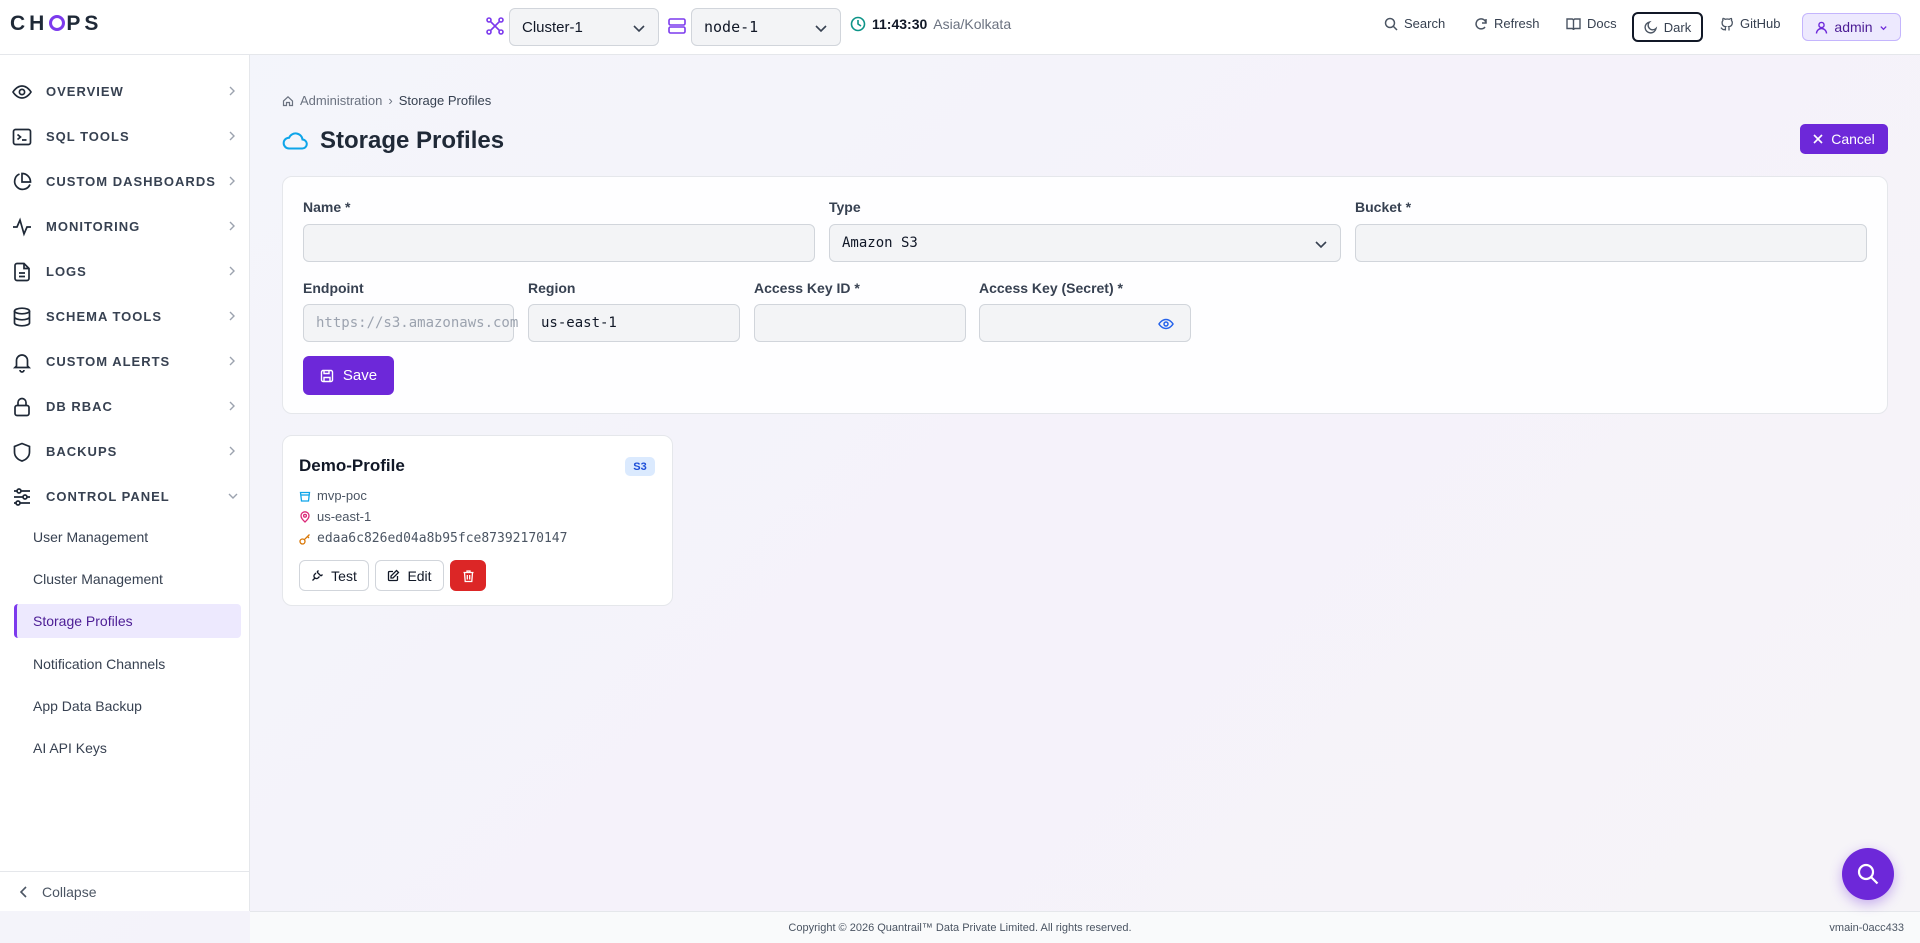  What do you see at coordinates (930, 24) in the screenshot?
I see `clock: 11:43:30 Asia/Kolkata` at bounding box center [930, 24].